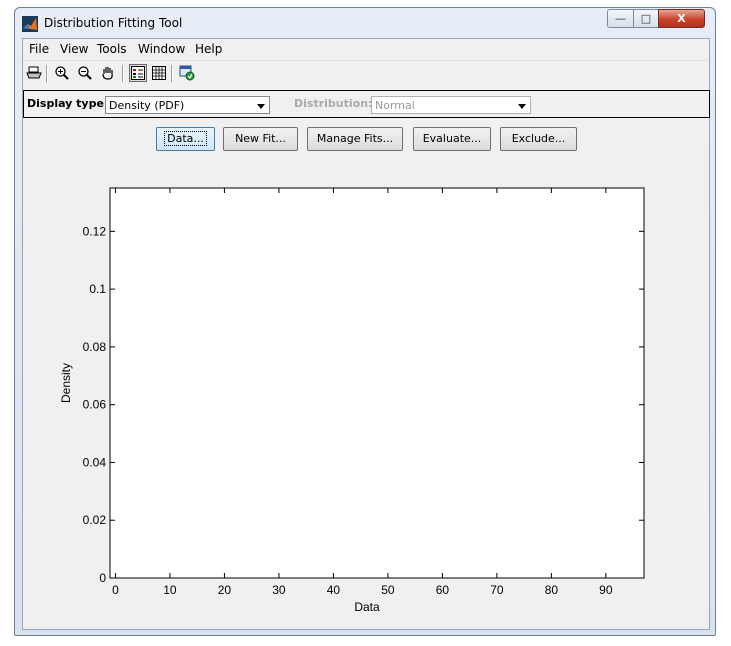 This screenshot has height=646, width=731. I want to click on x-tick-label: 60, so click(443, 590).